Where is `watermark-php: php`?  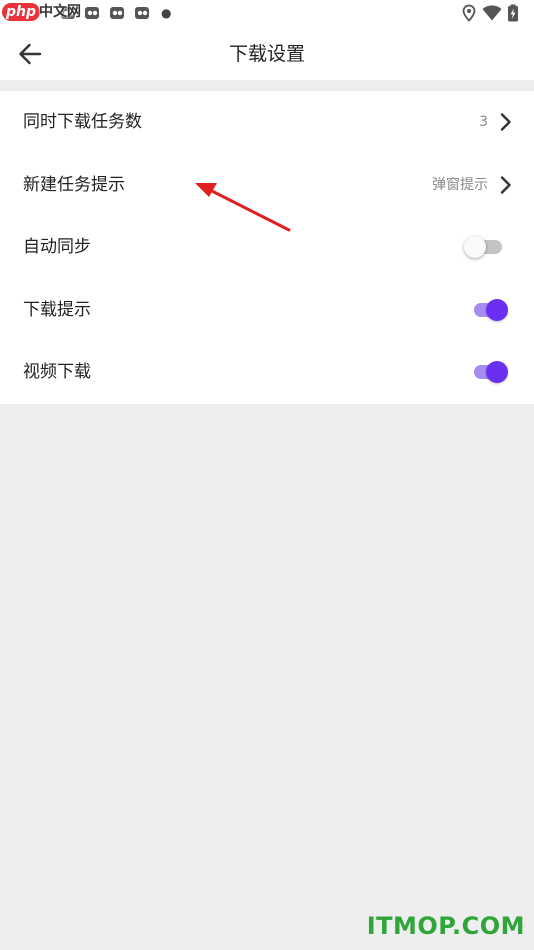 watermark-php: php is located at coordinates (21, 12).